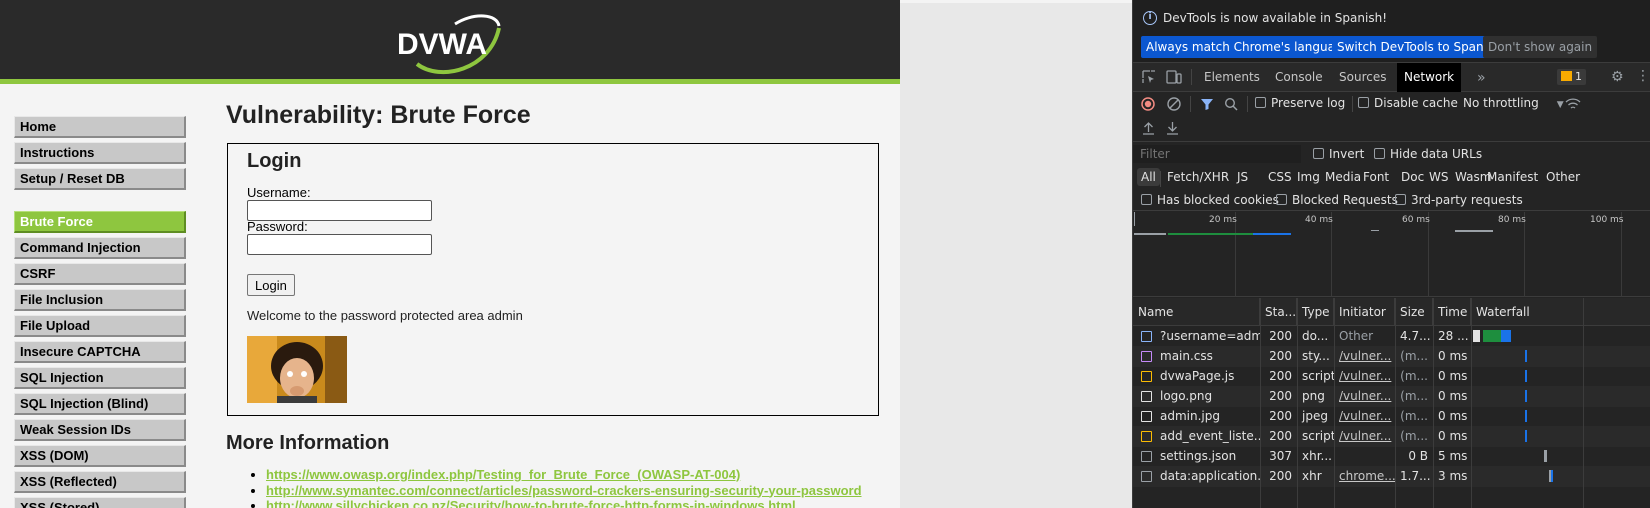  What do you see at coordinates (1364, 312) in the screenshot?
I see `column-header-initiator: Initiator` at bounding box center [1364, 312].